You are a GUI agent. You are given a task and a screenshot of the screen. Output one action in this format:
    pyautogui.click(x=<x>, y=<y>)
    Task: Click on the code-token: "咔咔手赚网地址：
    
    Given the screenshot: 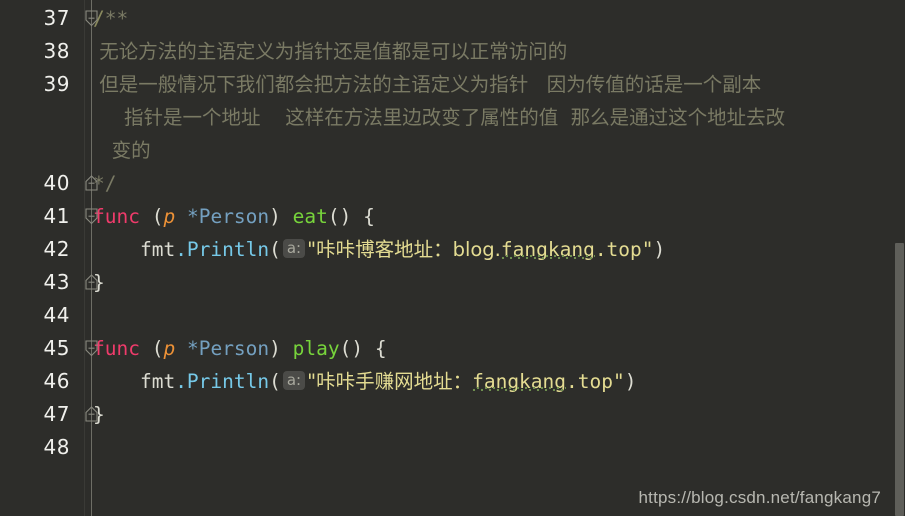 What is the action you would take?
    pyautogui.click(x=390, y=381)
    